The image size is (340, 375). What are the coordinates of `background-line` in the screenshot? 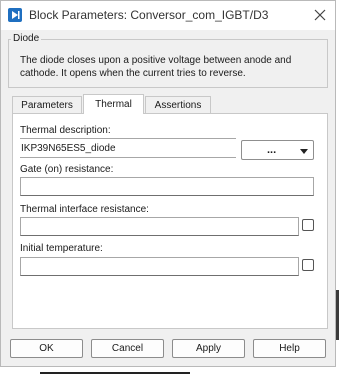 It's located at (115, 373).